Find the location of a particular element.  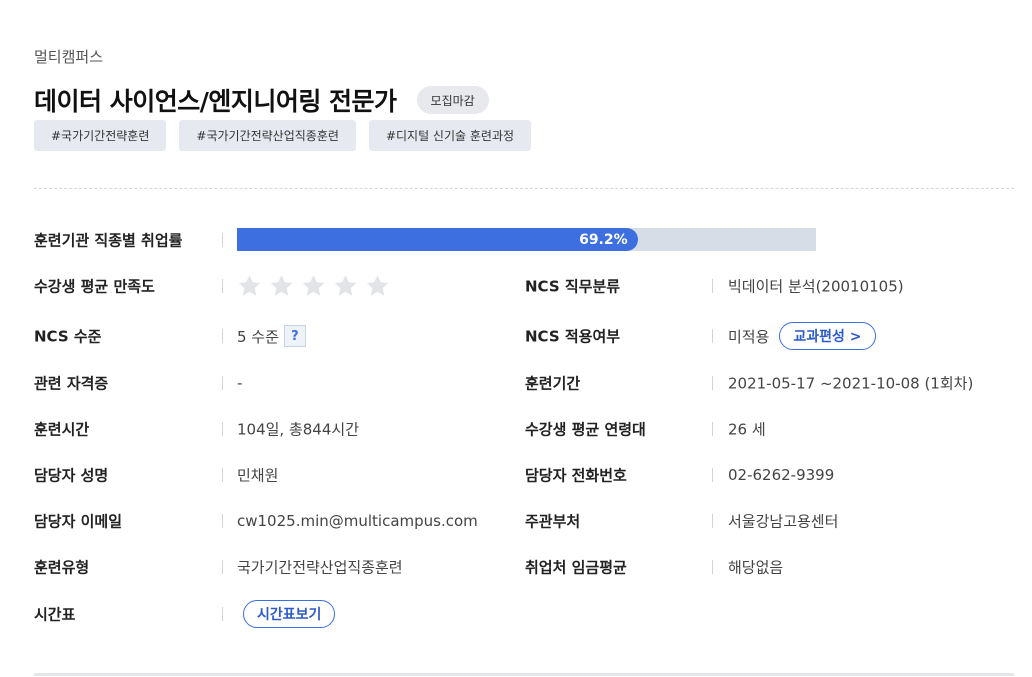

satisfaction-label: 수강생 평균 만족도 is located at coordinates (94, 286).